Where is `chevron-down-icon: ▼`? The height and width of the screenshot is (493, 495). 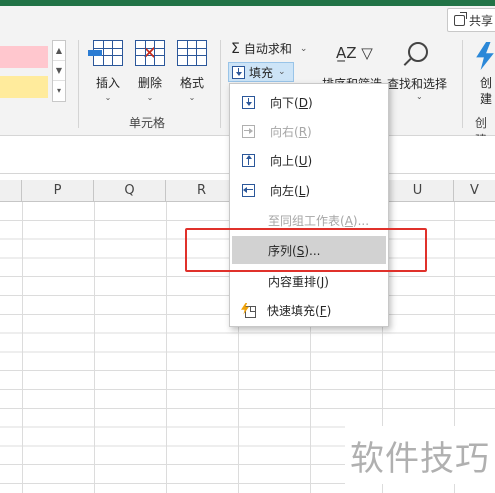
chevron-down-icon: ▼ is located at coordinates (59, 71).